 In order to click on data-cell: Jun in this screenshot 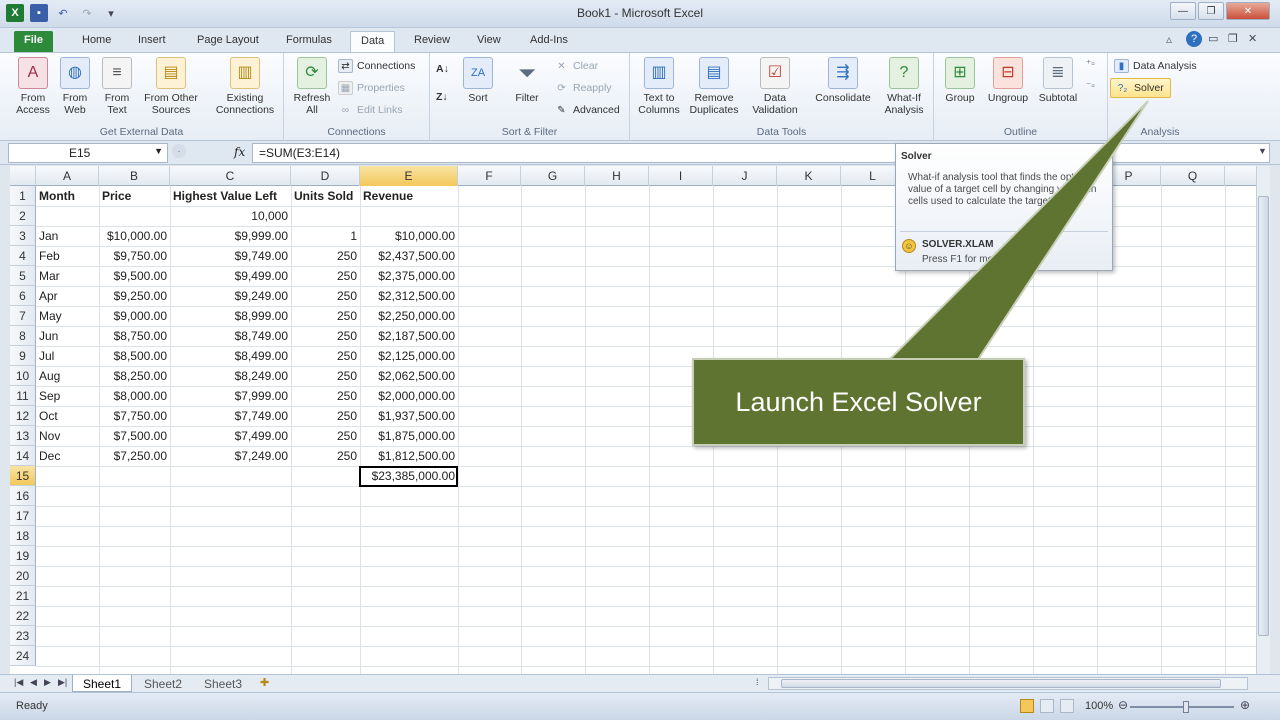, I will do `click(67, 336)`.